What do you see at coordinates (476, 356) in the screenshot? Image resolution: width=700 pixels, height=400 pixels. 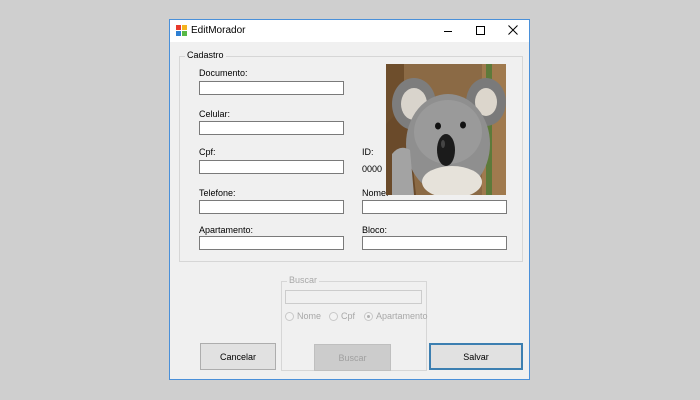 I see `salvar-button: Salvar` at bounding box center [476, 356].